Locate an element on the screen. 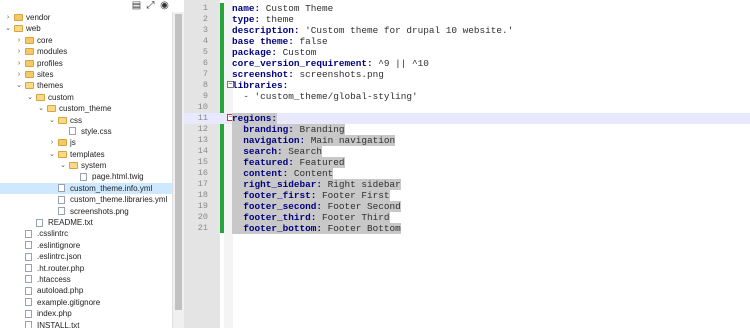 This screenshot has height=328, width=750. code-line: 14 search: Search is located at coordinates (467, 151).